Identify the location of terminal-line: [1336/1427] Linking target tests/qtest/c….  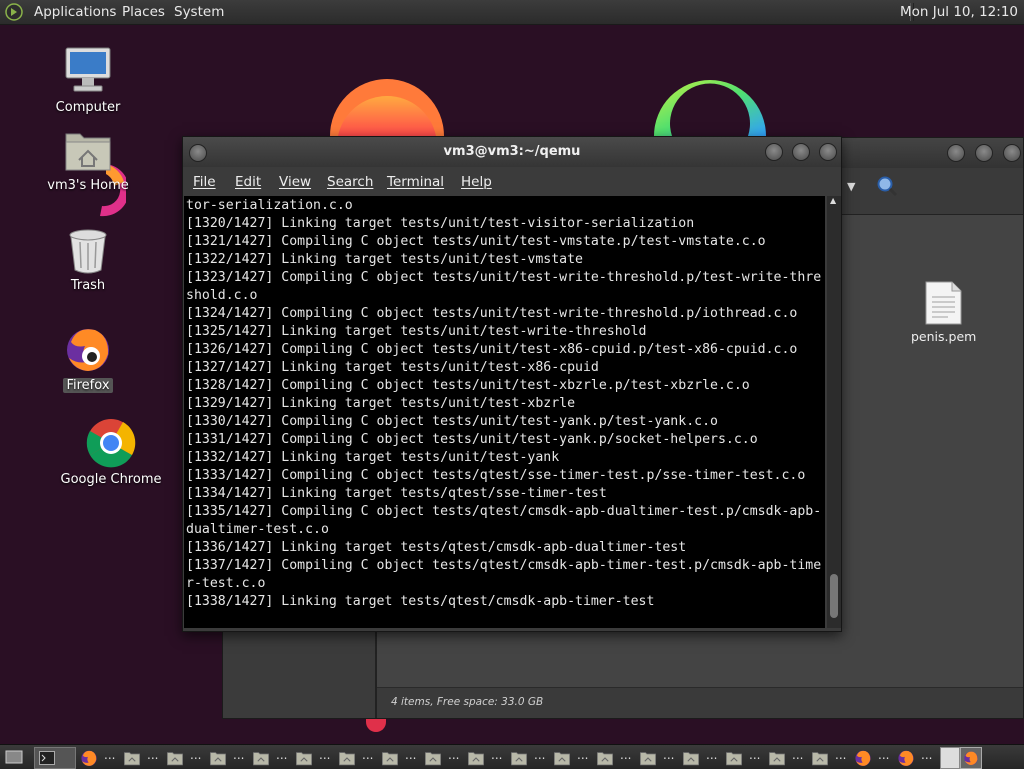
(436, 547).